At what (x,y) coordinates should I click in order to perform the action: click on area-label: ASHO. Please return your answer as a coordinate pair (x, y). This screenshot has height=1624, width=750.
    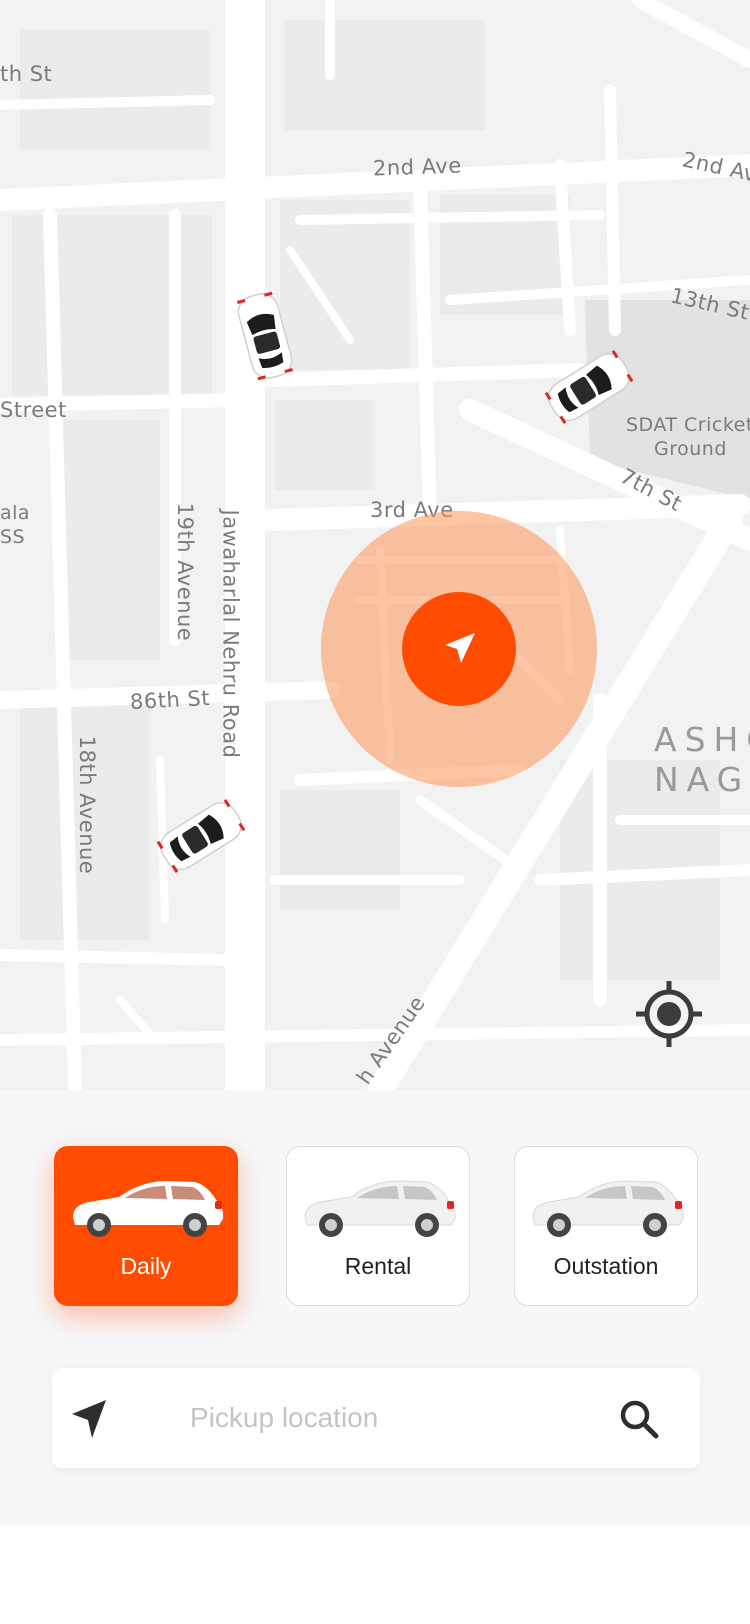
    Looking at the image, I should click on (702, 739).